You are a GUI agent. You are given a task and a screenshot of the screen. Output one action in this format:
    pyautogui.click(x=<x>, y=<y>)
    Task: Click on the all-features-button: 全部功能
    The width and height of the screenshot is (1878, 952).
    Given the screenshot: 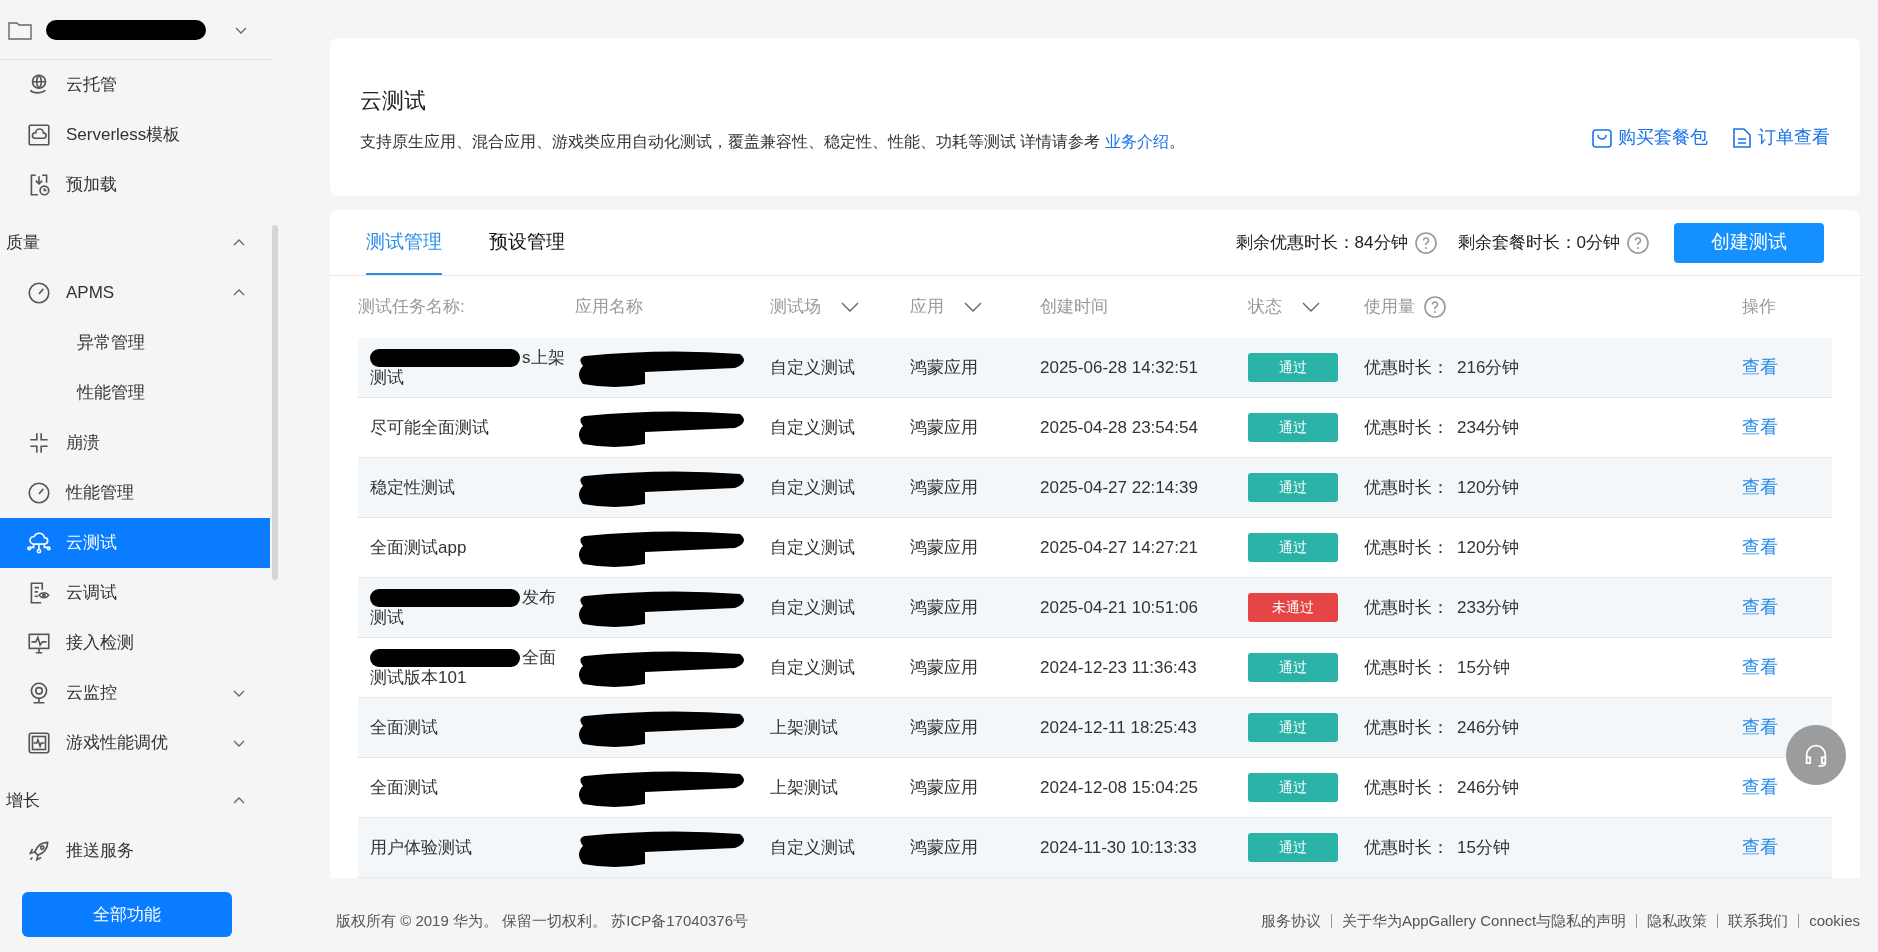 What is the action you would take?
    pyautogui.click(x=127, y=914)
    